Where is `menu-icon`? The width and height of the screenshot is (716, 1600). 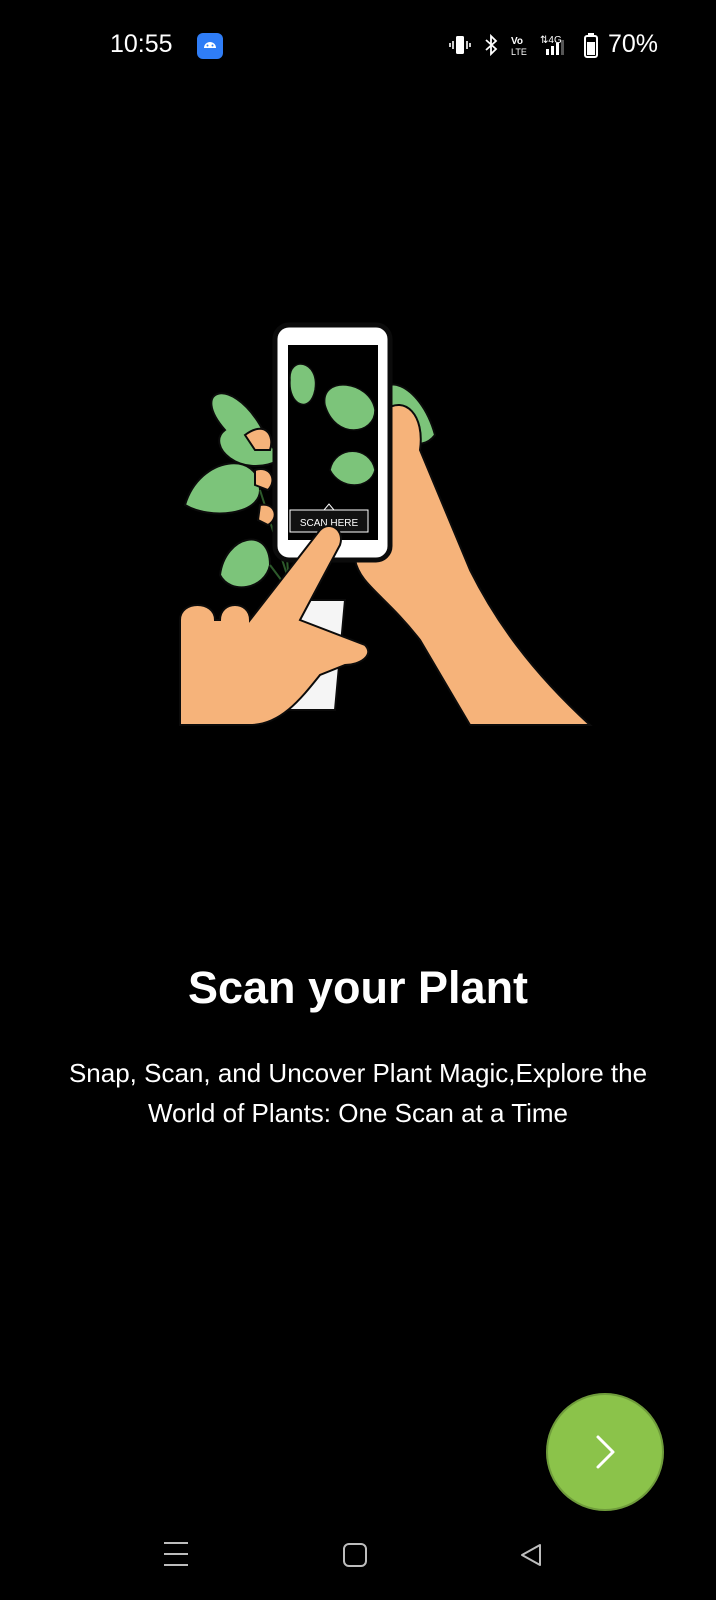
menu-icon is located at coordinates (176, 1554).